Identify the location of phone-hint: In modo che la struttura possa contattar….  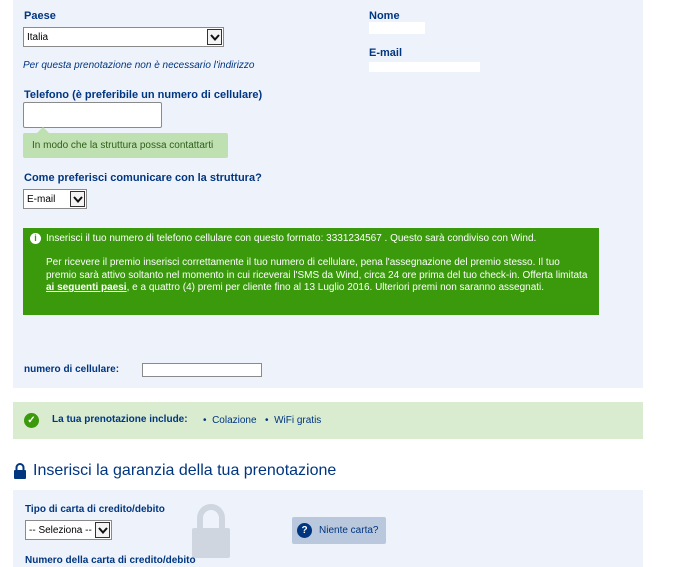
(125, 142).